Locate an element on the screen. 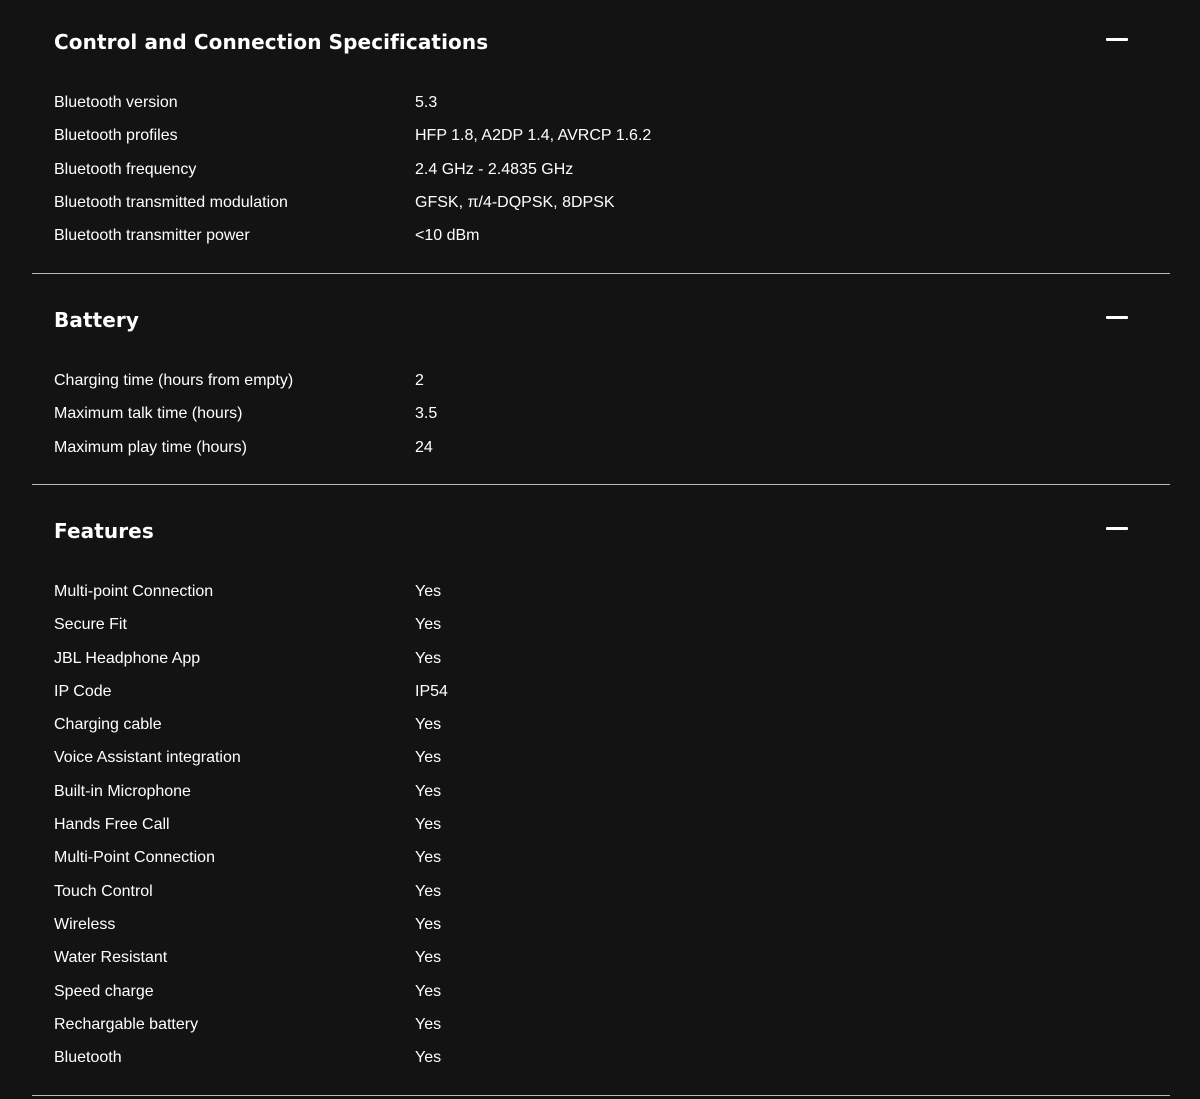  spec-row: Maximum talk time (hours) 3.5 is located at coordinates (604, 419).